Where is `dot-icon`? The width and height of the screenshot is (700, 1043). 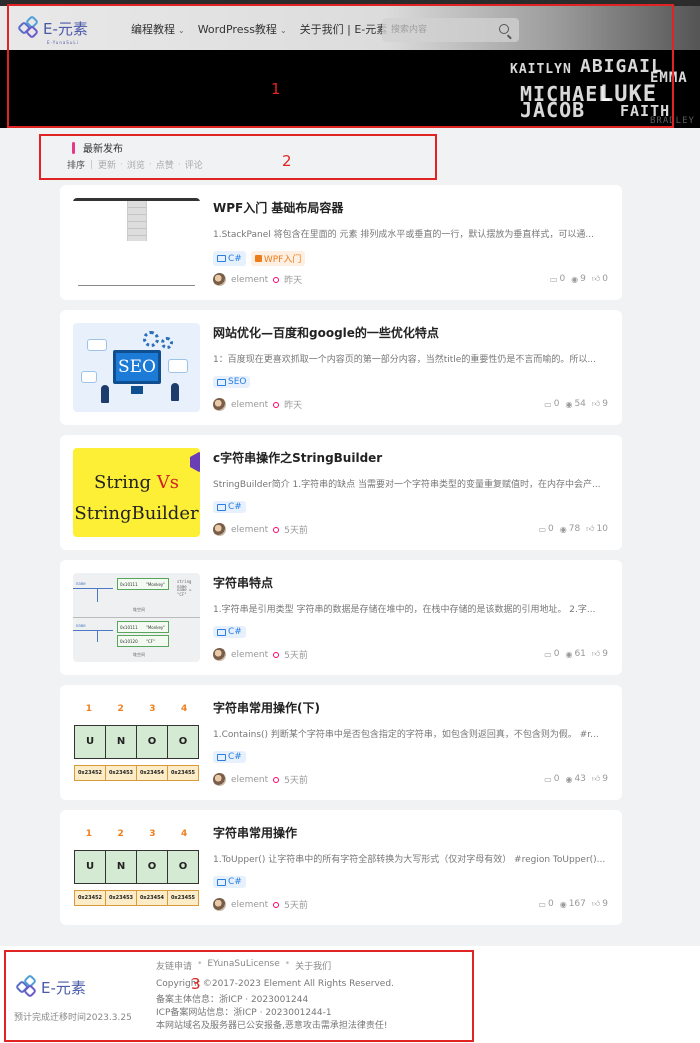
dot-icon is located at coordinates (276, 279).